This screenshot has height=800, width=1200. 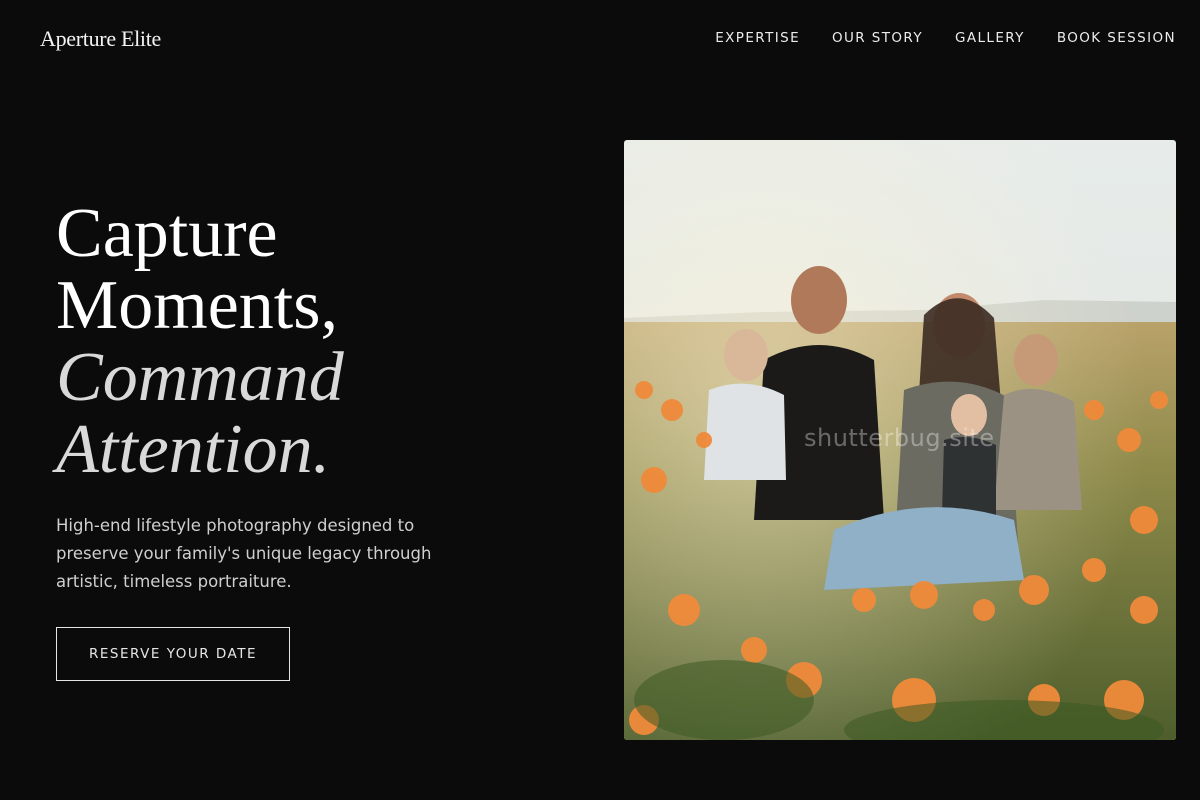 What do you see at coordinates (200, 377) in the screenshot?
I see `headline-line-3: Command` at bounding box center [200, 377].